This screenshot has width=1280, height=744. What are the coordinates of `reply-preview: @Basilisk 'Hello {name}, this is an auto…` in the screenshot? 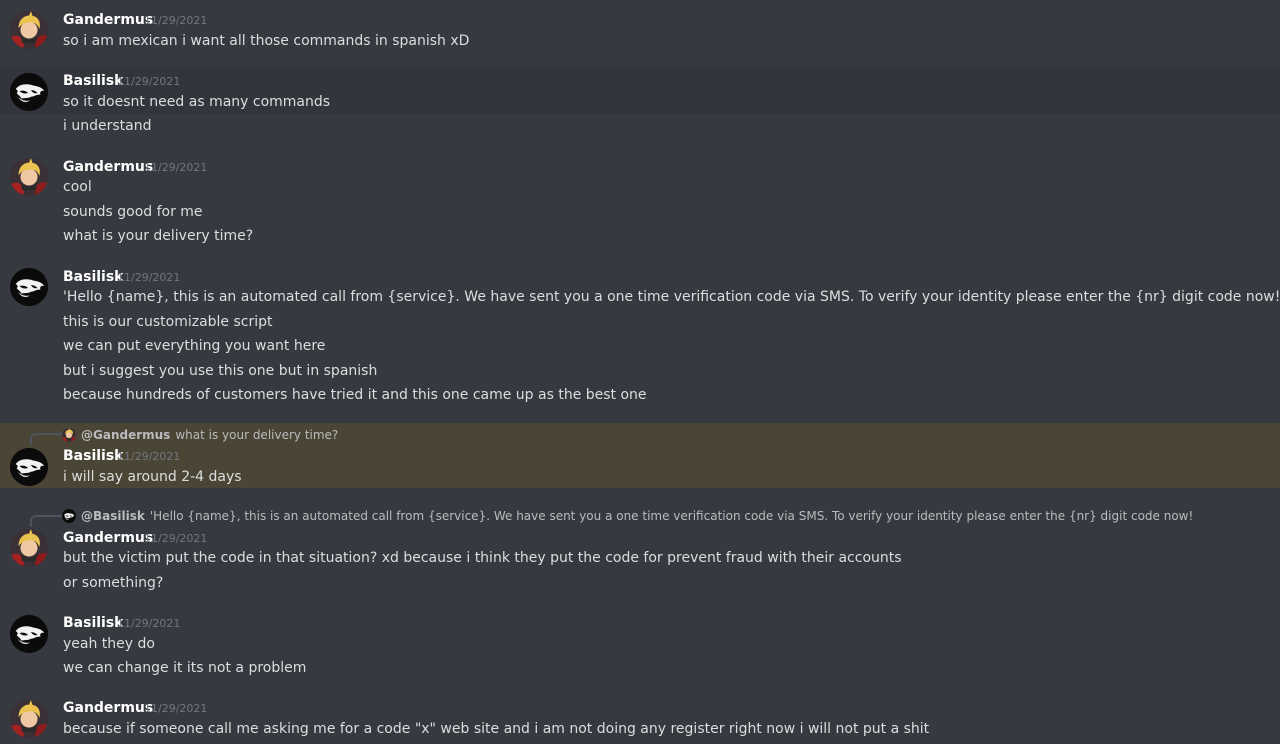 It's located at (627, 516).